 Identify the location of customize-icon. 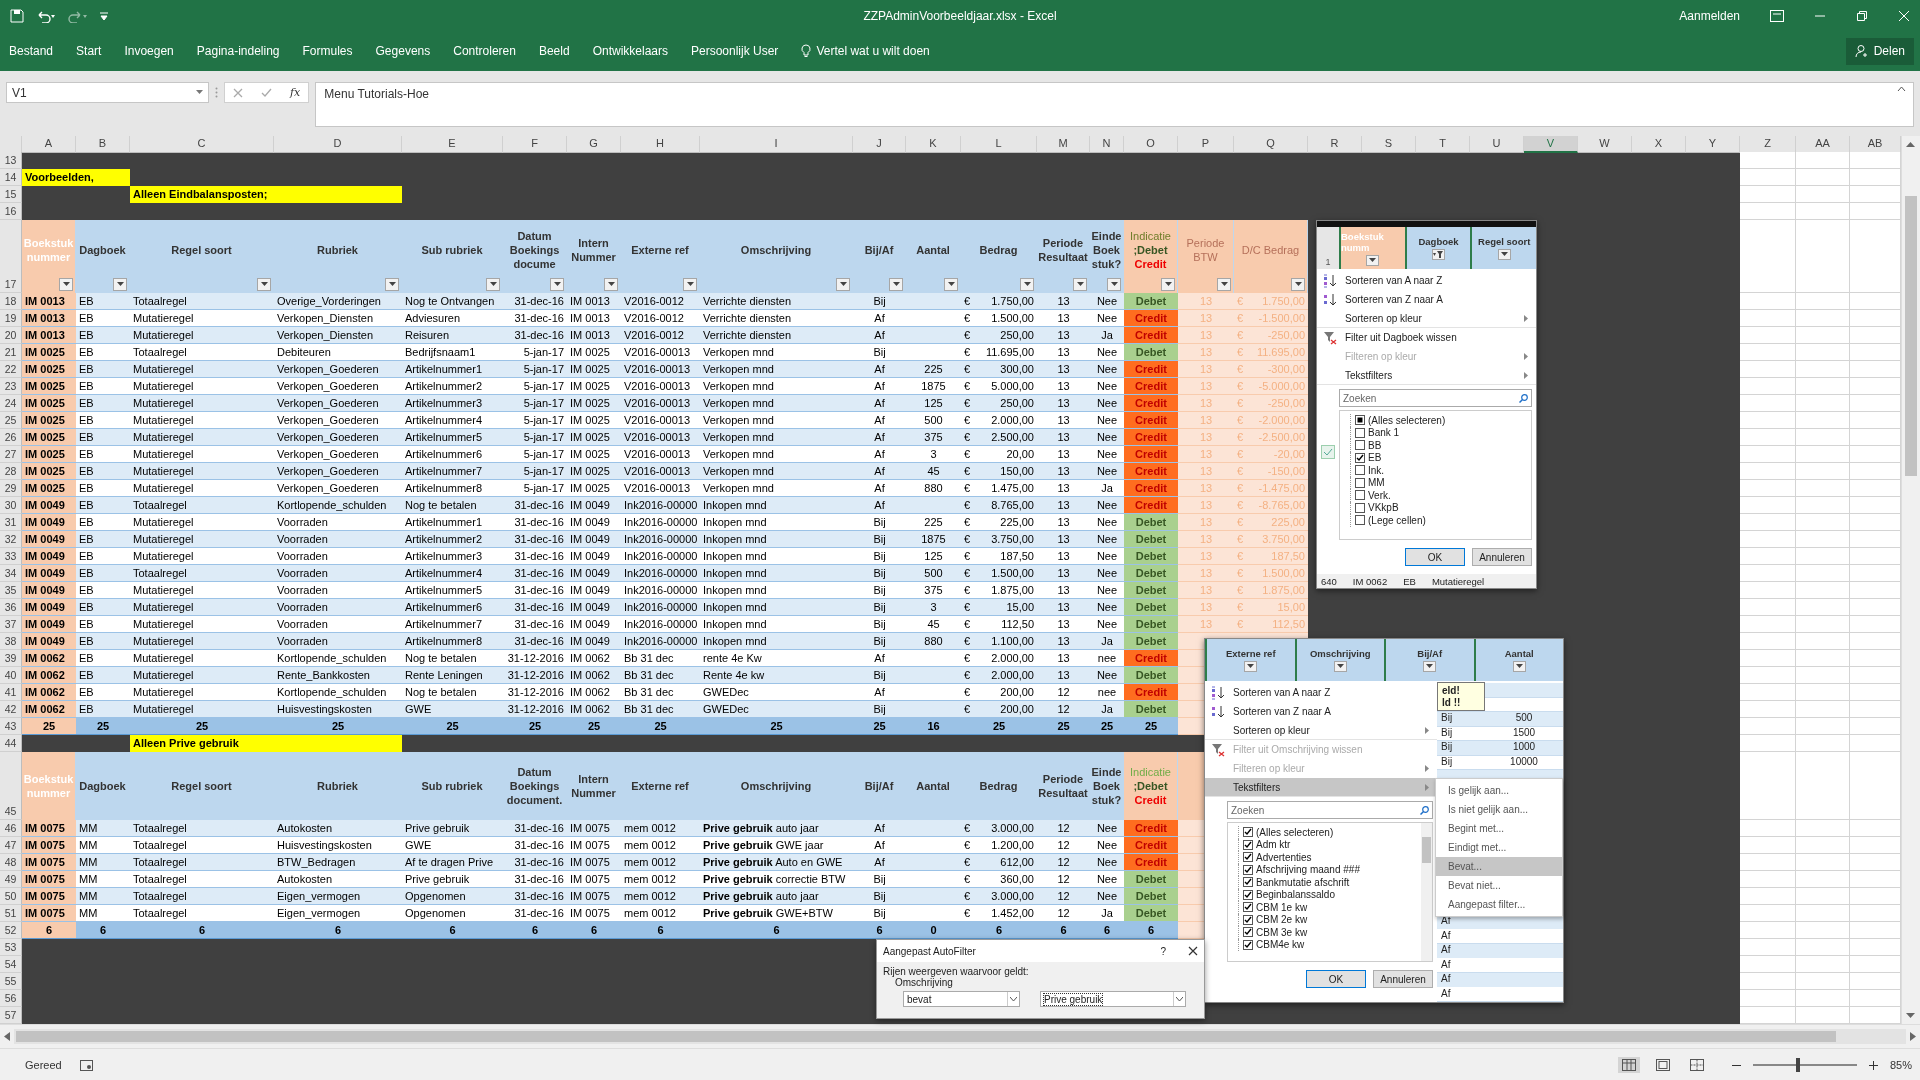
(104, 15).